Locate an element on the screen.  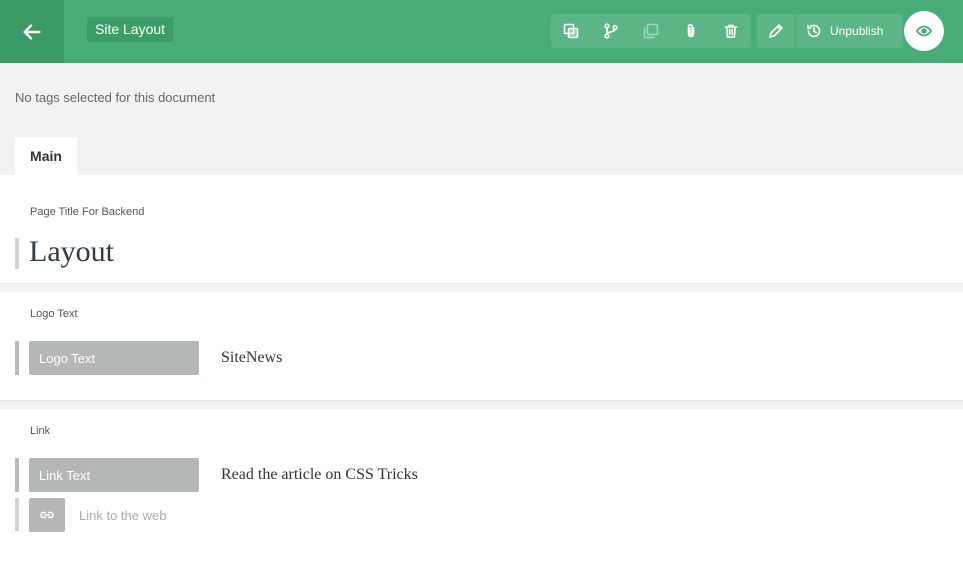
trash-icon is located at coordinates (731, 31).